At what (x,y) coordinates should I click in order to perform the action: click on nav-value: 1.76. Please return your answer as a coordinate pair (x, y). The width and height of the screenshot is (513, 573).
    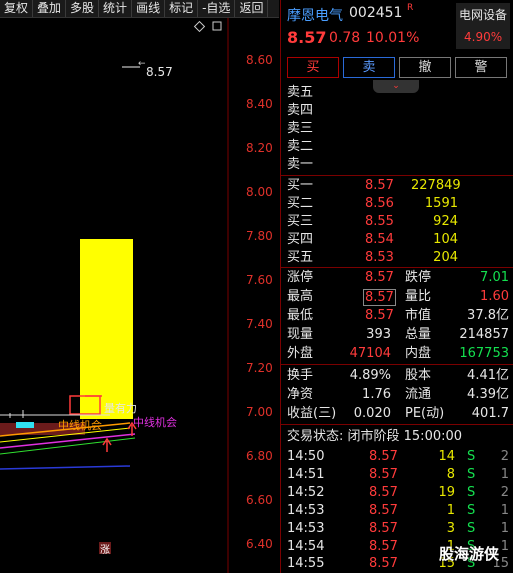
    Looking at the image, I should click on (376, 394).